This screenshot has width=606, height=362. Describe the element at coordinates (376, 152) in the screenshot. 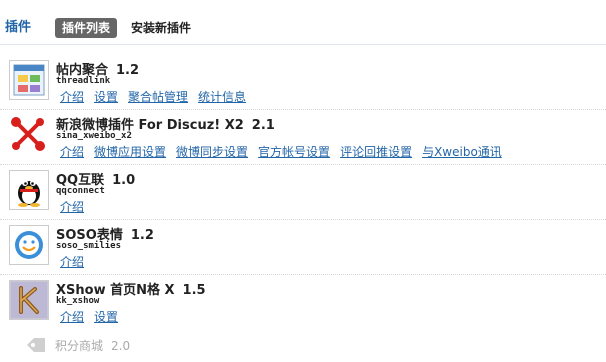

I see `link-comment-pushback-settings: 评论回推设置` at that location.